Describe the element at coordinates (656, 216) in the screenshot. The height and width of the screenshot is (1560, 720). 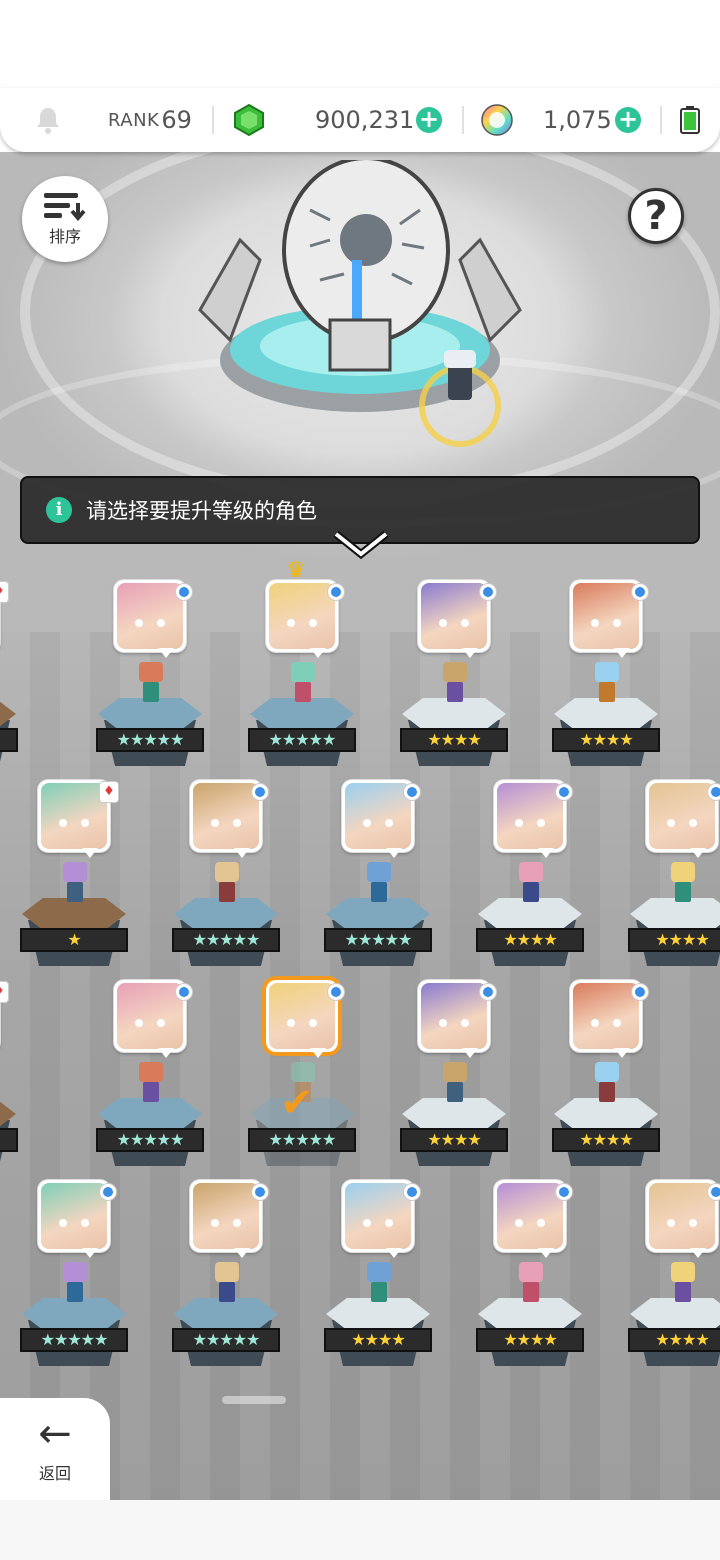
I see `help-button: ?` at that location.